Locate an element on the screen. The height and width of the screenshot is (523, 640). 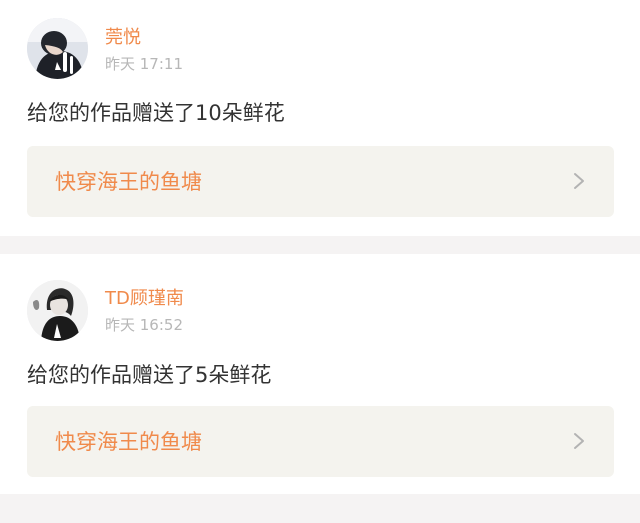
username: 莞悦 is located at coordinates (123, 38).